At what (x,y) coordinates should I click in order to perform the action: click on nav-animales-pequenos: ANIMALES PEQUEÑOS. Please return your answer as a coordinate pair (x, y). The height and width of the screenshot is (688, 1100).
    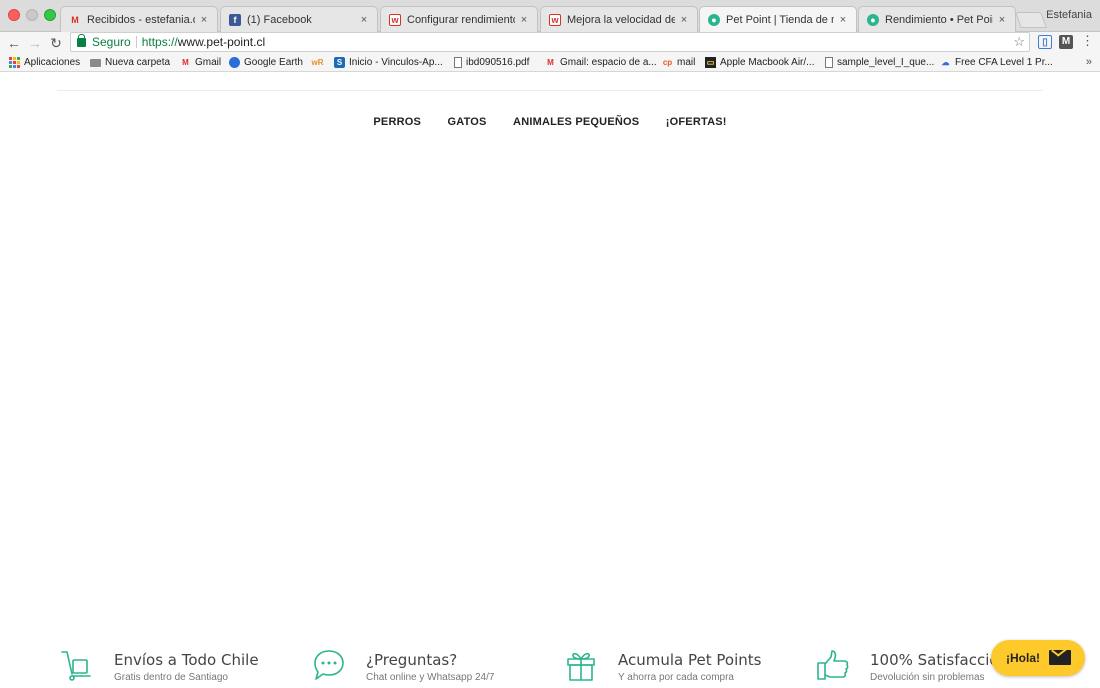
    Looking at the image, I should click on (576, 122).